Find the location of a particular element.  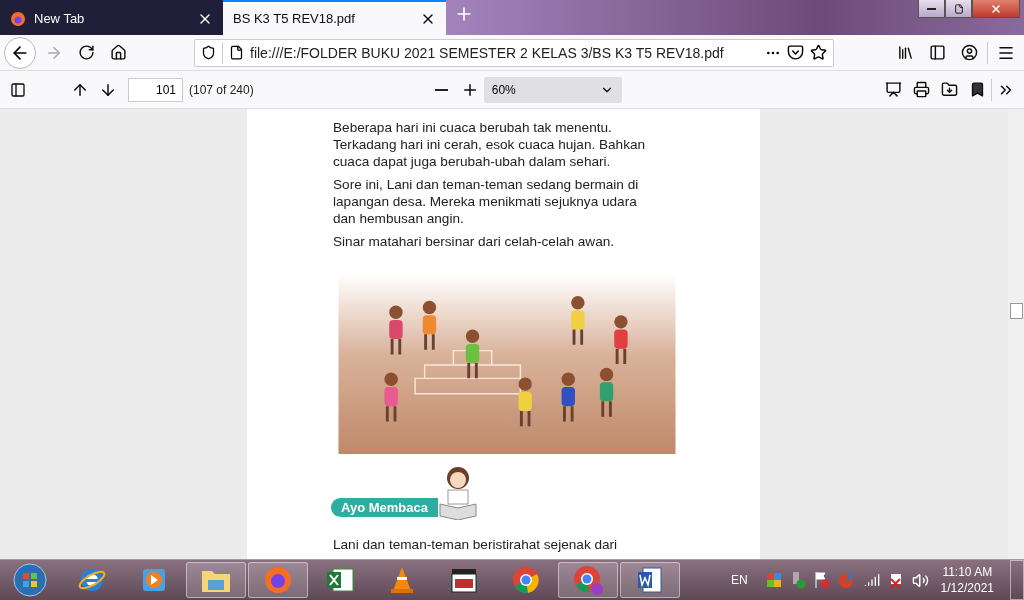

paragraph: Beberapa hari ini cuaca berubah tak menentu. Terkadang hari ini cerah, esok cuaca hujan. Bahkan cuaca dapat juga berubah-ubah dalam sehari. is located at coordinates (490, 144).